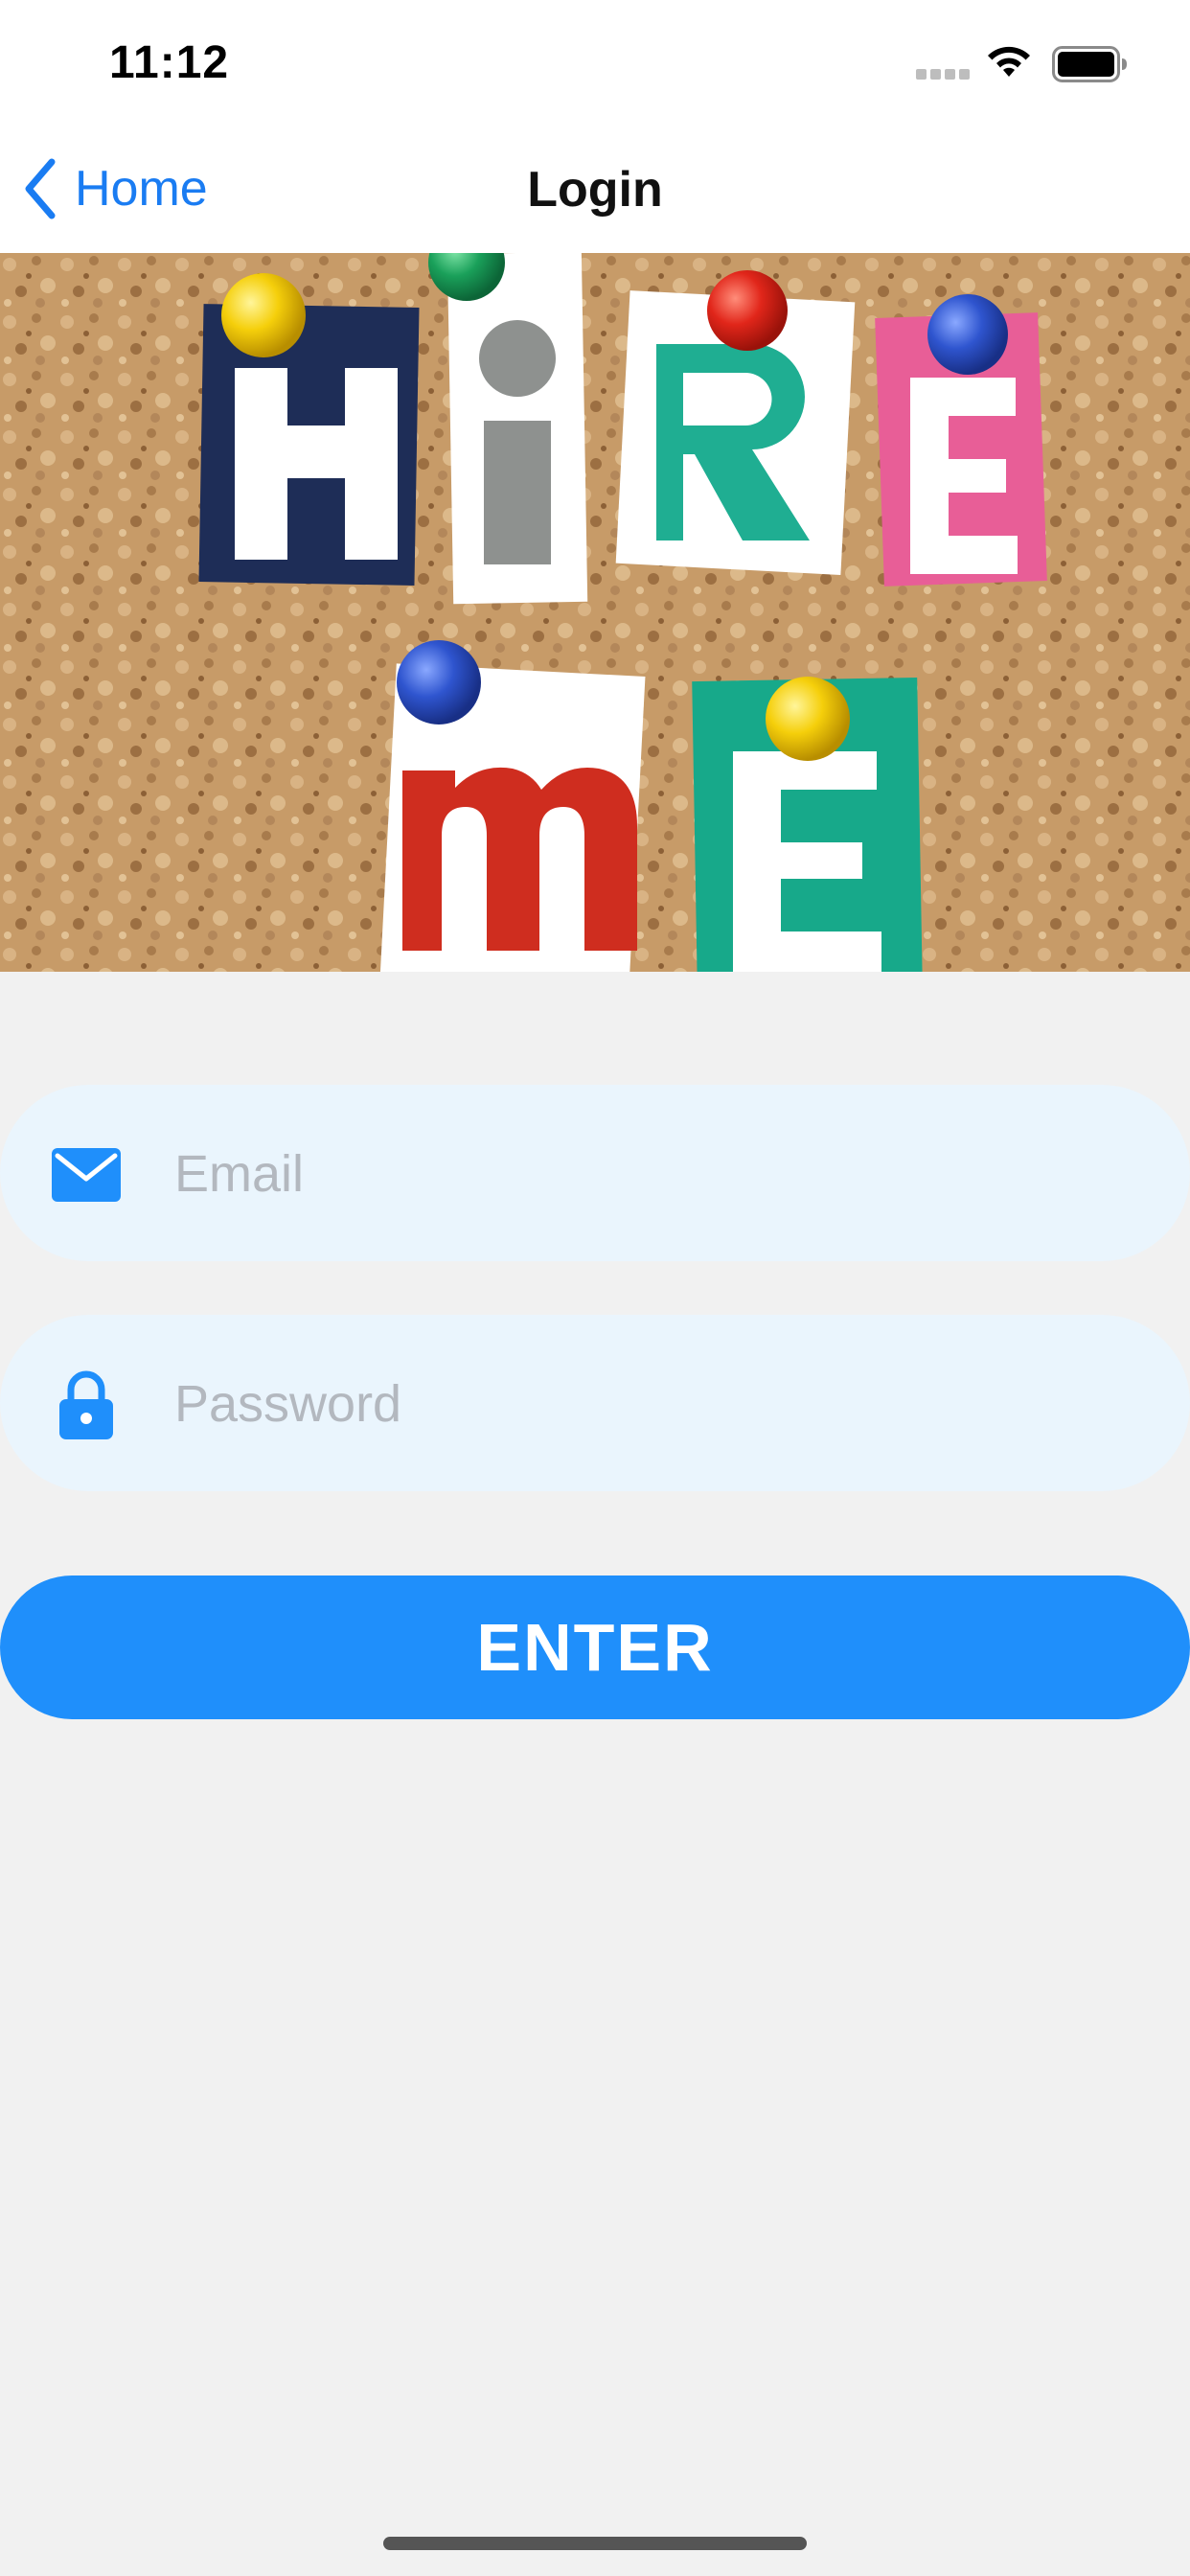 The width and height of the screenshot is (1190, 2576). I want to click on password-input, so click(653, 1404).